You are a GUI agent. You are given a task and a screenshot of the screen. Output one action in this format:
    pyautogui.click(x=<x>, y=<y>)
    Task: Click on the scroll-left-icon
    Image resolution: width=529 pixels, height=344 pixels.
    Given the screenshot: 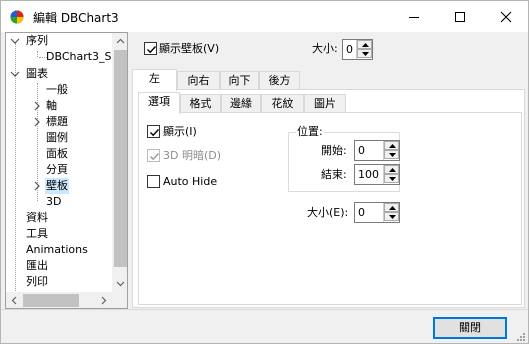 What is the action you would take?
    pyautogui.click(x=14, y=300)
    